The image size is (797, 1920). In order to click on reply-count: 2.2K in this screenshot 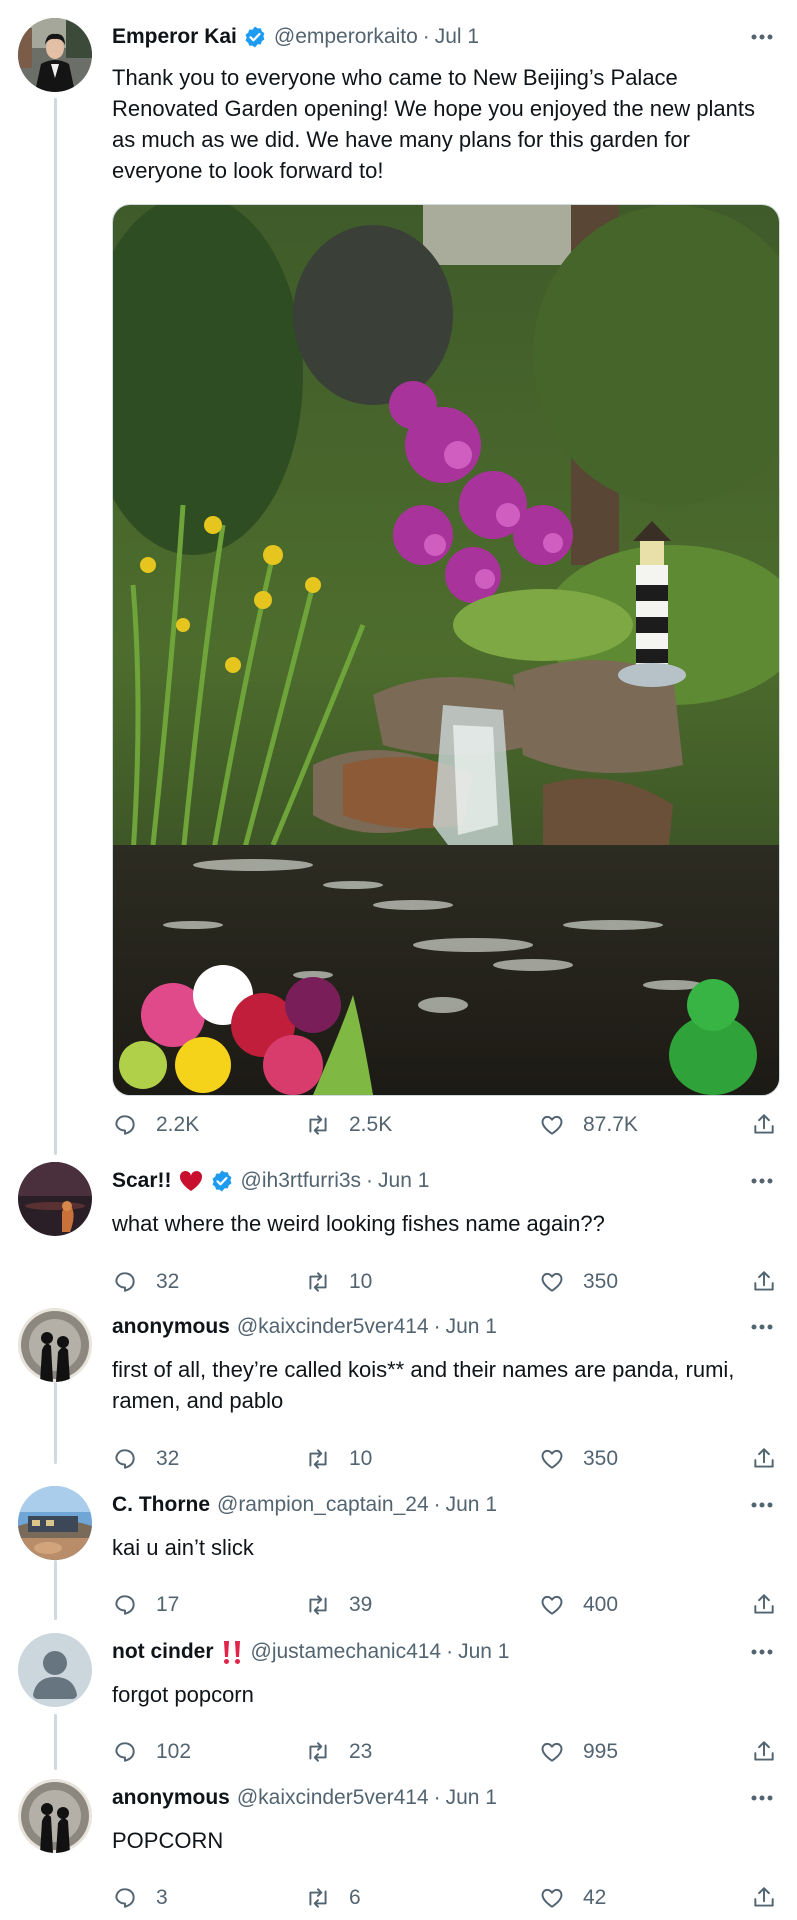, I will do `click(178, 1124)`.